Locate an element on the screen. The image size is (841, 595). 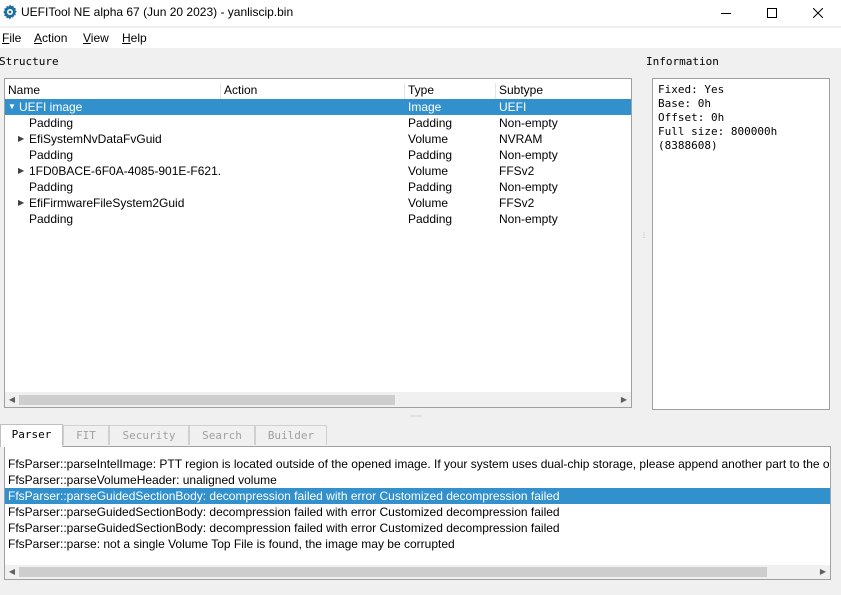
menu-file: File is located at coordinates (11, 38).